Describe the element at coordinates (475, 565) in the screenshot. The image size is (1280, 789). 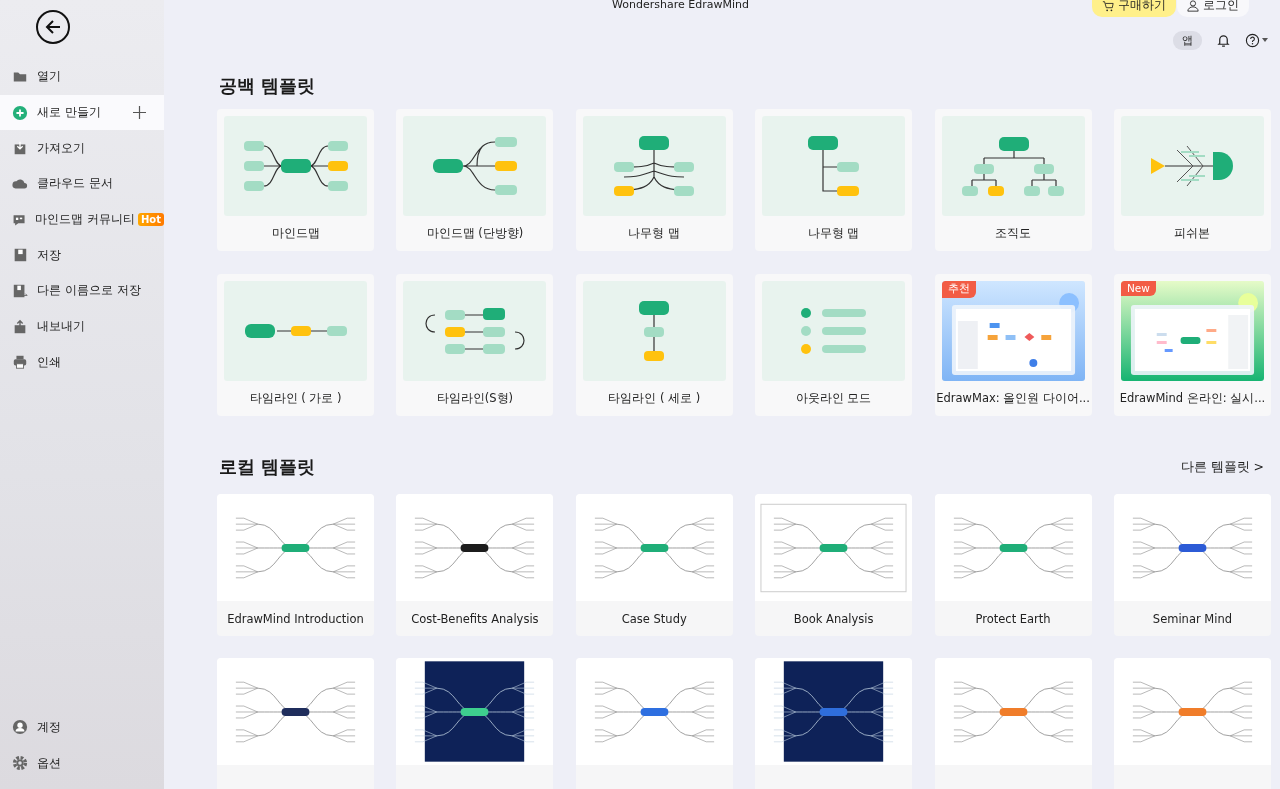
I see `template-card: Cost-Benefits Analysis` at that location.